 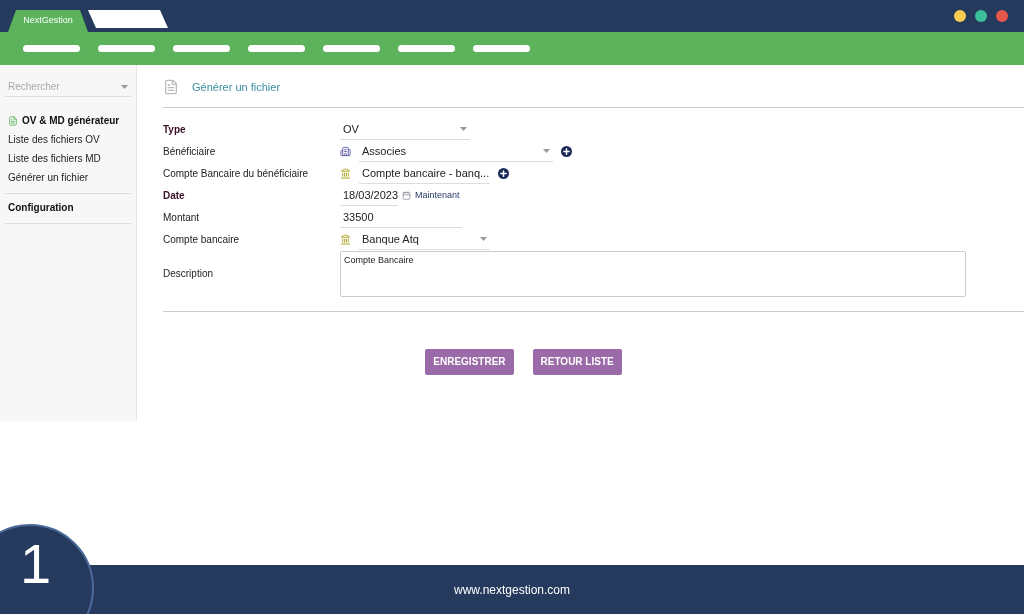 What do you see at coordinates (424, 239) in the screenshot?
I see `select-field: Banque Atq` at bounding box center [424, 239].